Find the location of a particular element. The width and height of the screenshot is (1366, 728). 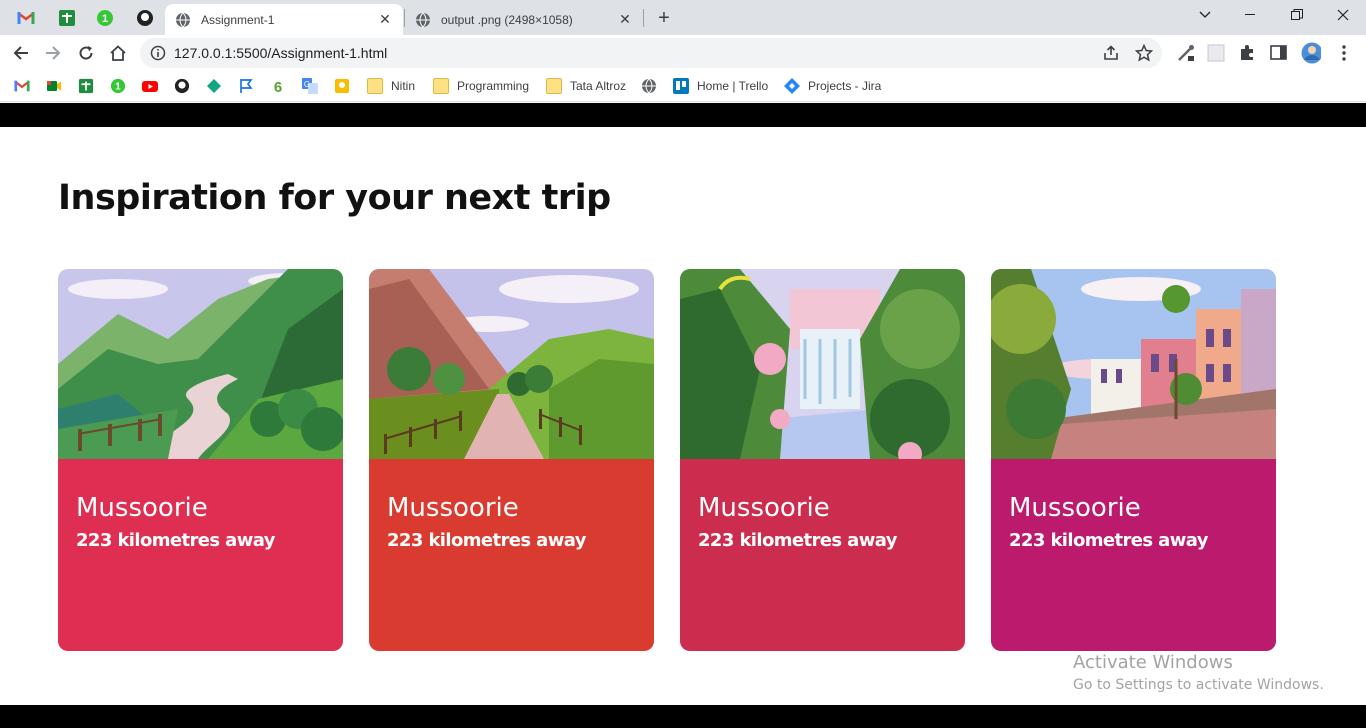

svg-text: 6 is located at coordinates (278, 86).